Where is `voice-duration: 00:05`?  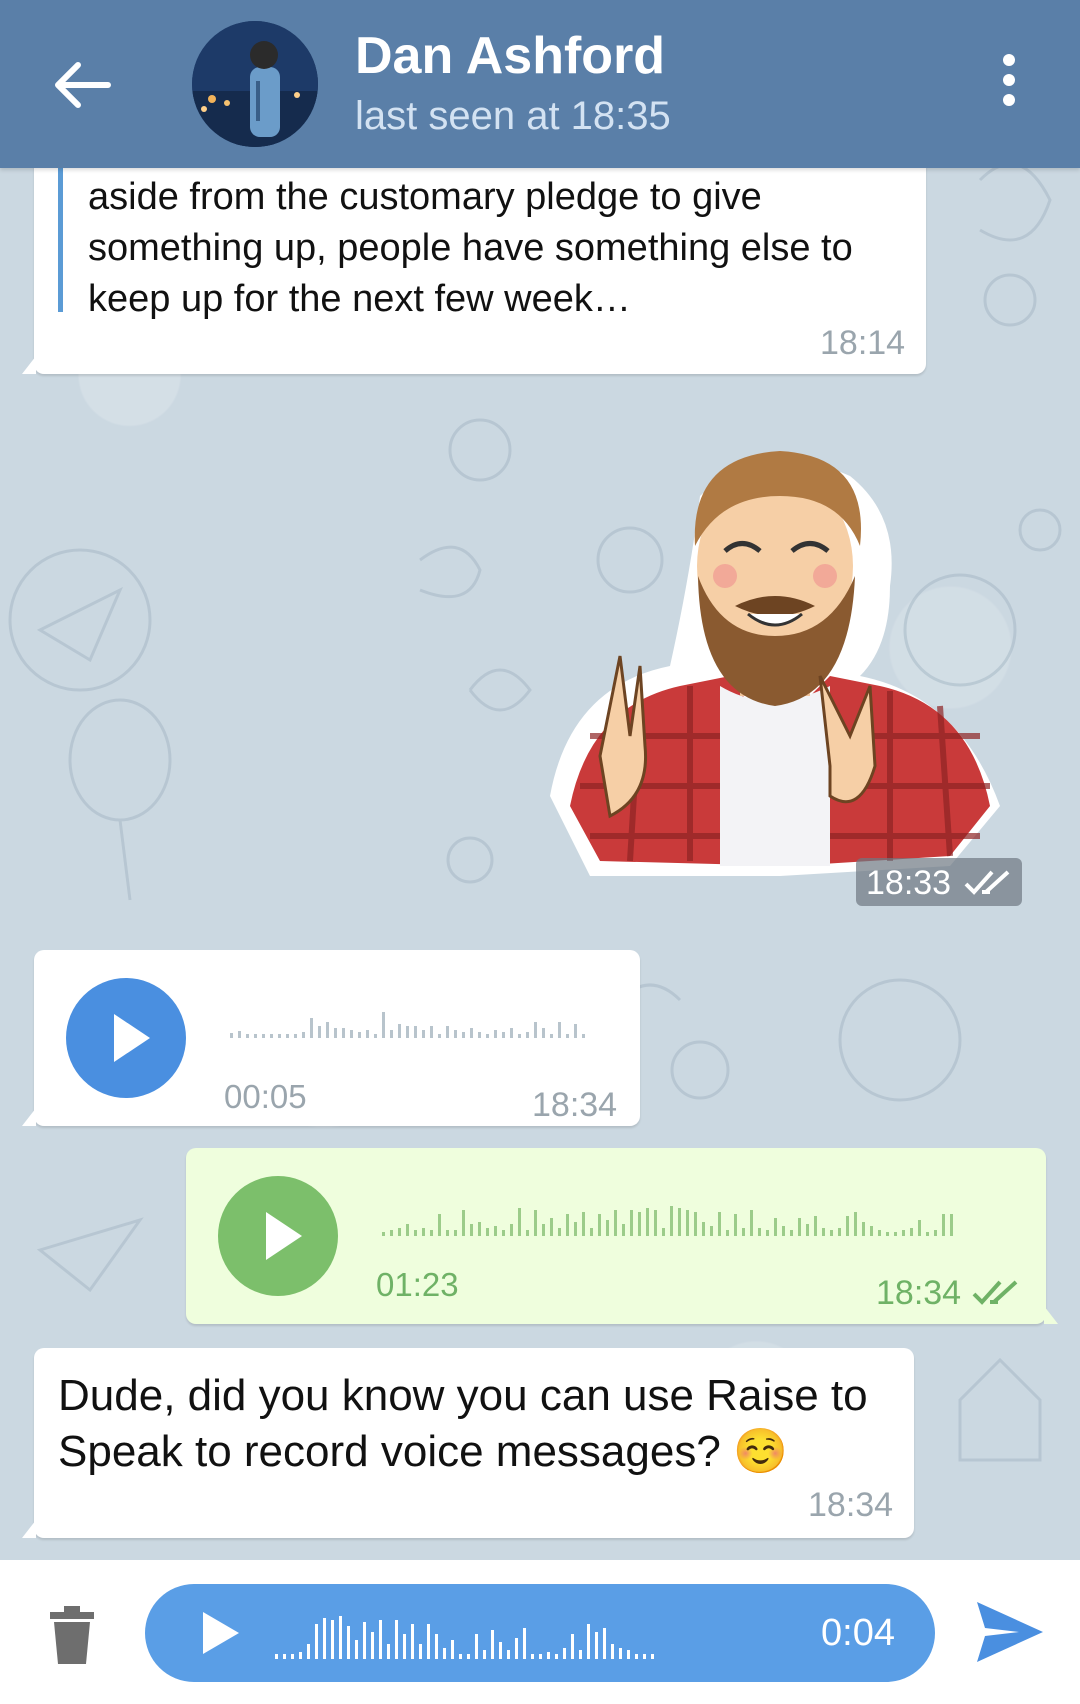 voice-duration: 00:05 is located at coordinates (265, 1096).